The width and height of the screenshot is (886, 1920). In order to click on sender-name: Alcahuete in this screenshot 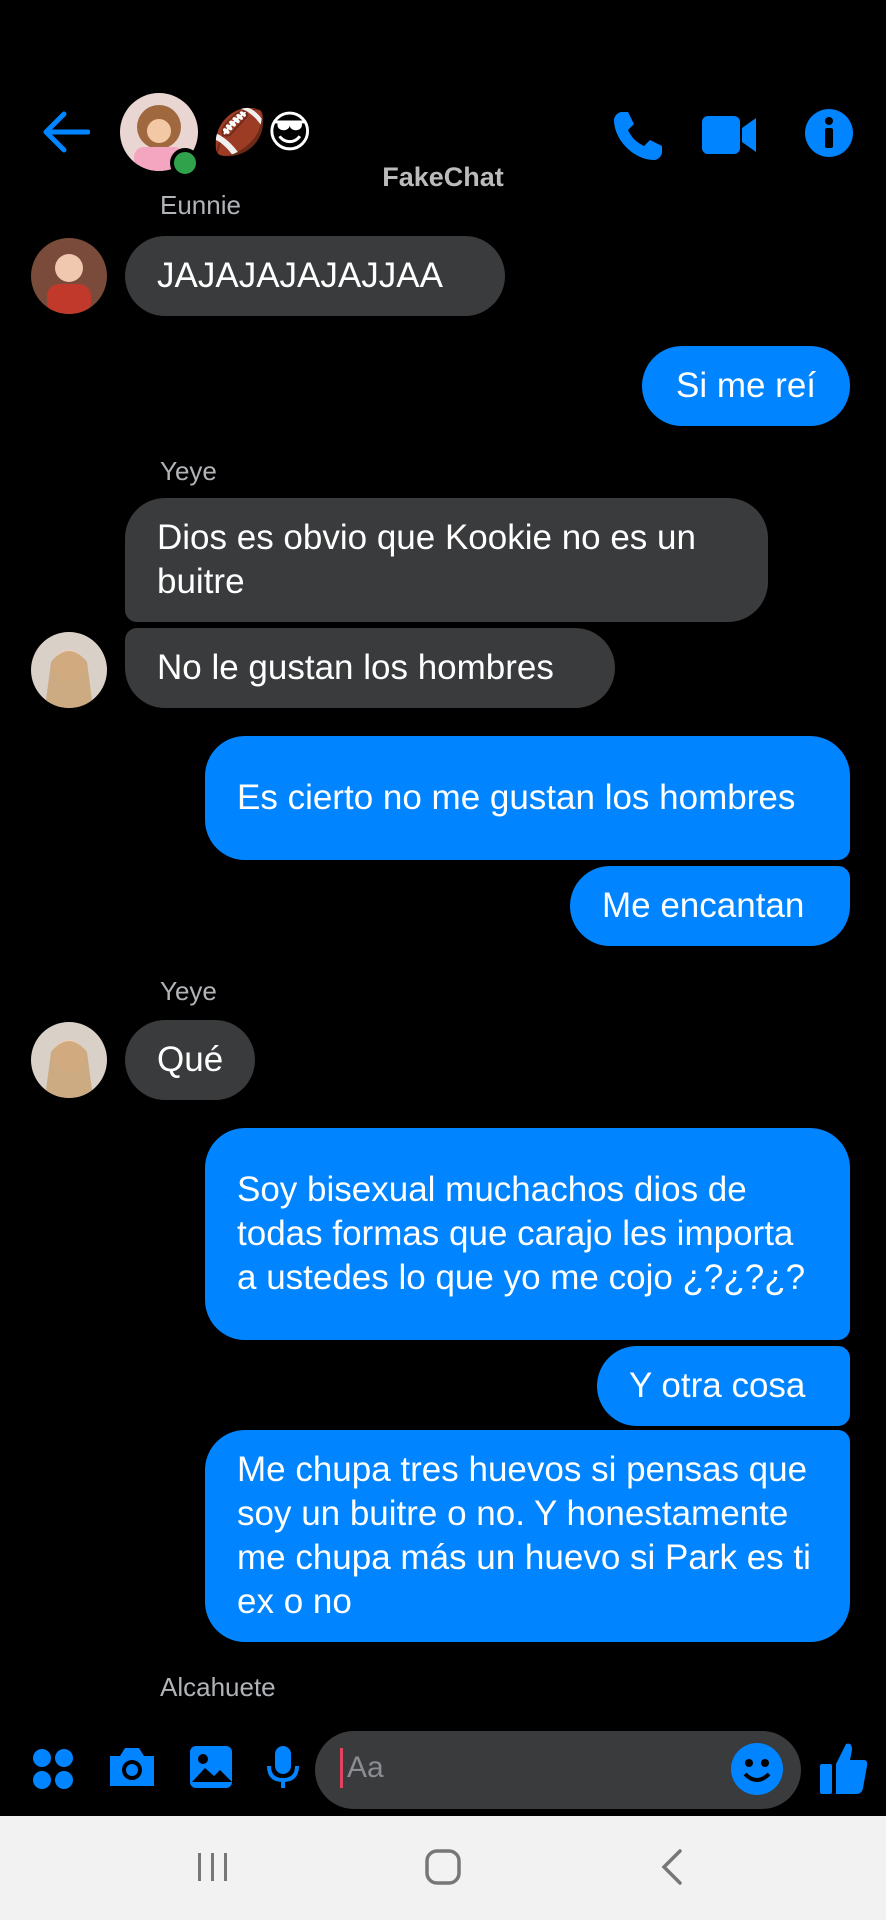, I will do `click(218, 1687)`.